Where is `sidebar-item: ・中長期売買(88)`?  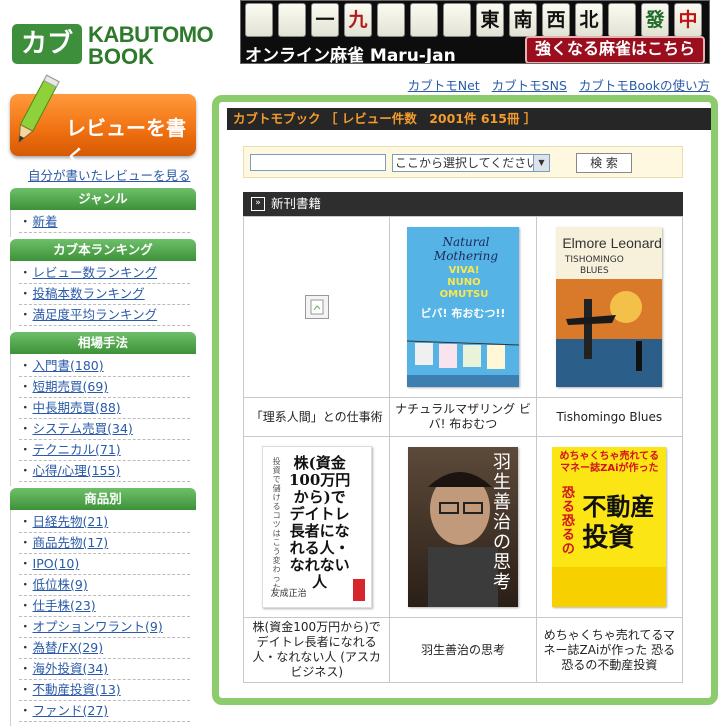
sidebar-item: ・中長期売買(88) is located at coordinates (104, 408).